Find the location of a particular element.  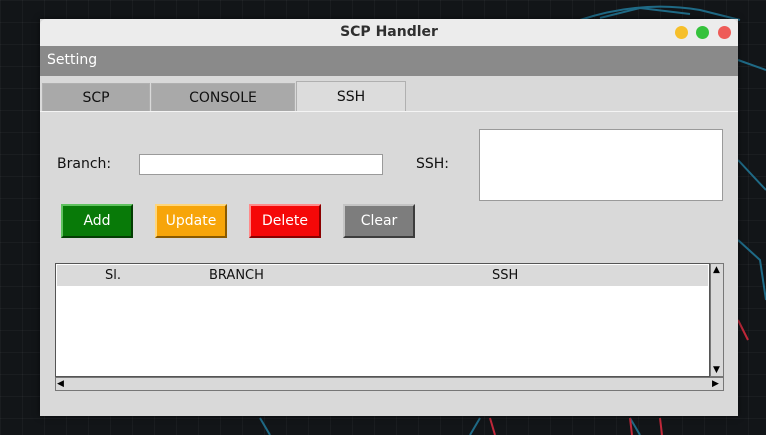

minimize-button is located at coordinates (681, 32).